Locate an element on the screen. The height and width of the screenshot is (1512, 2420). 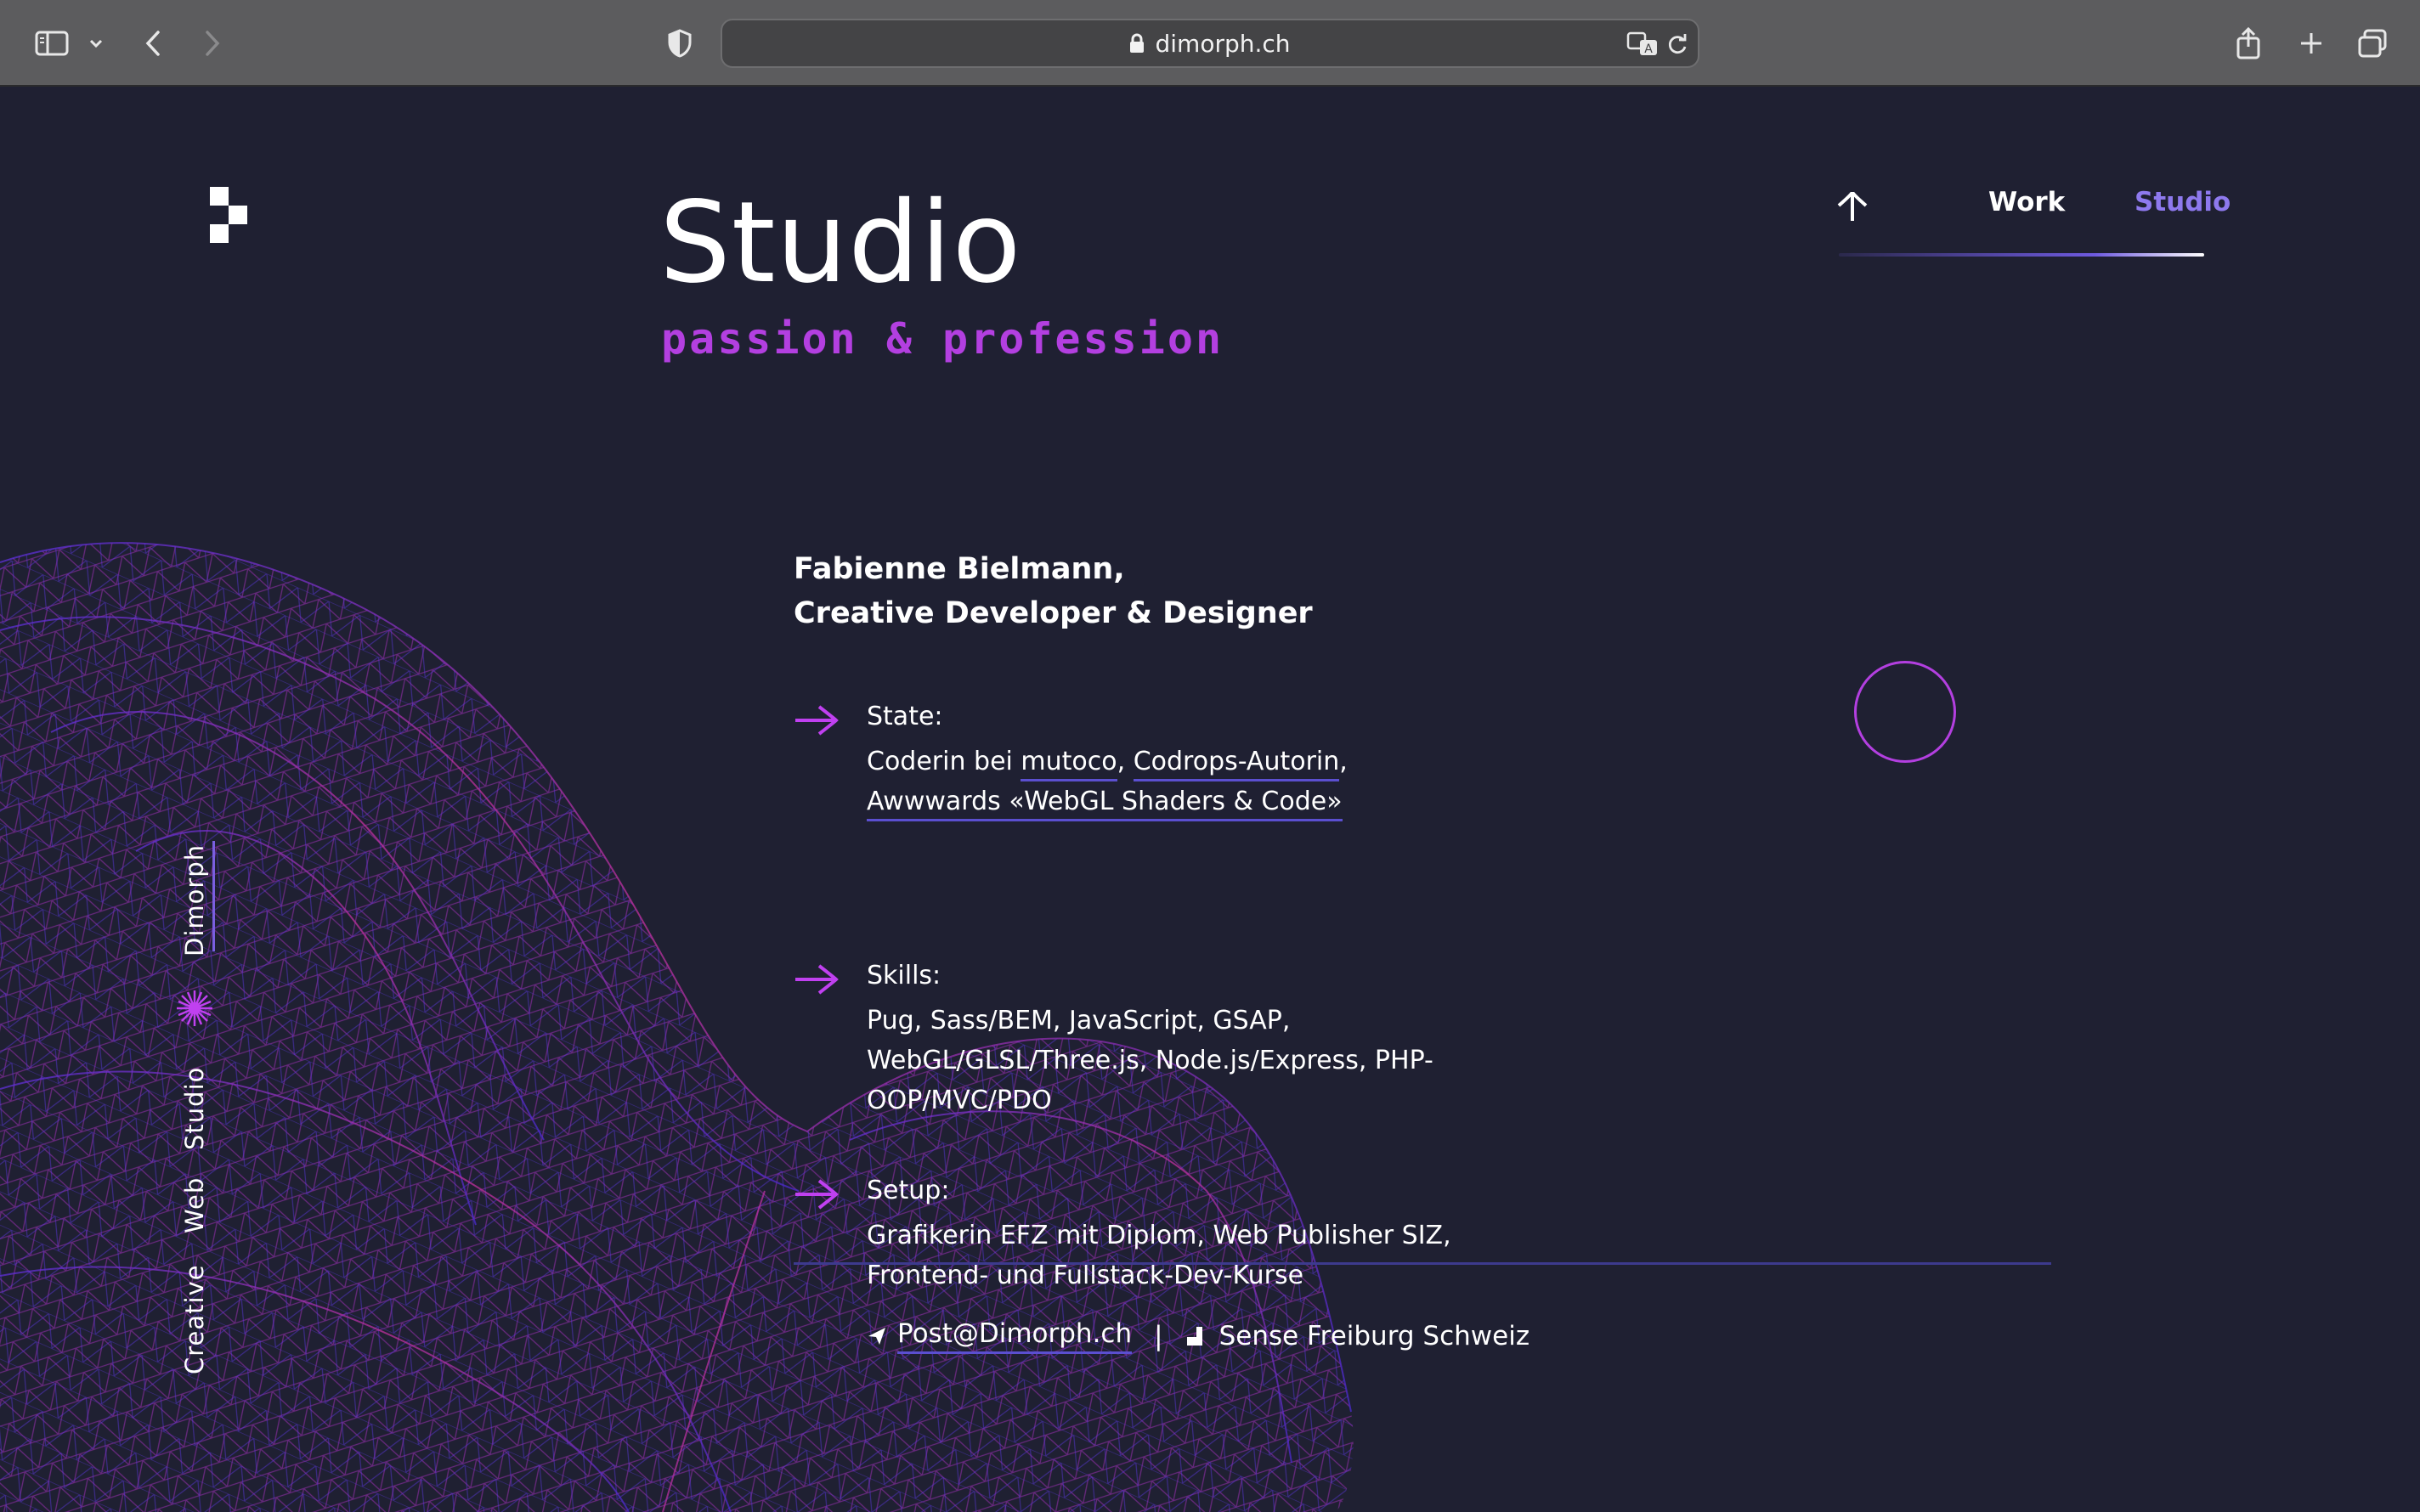
page-title: Studio is located at coordinates (840, 243).